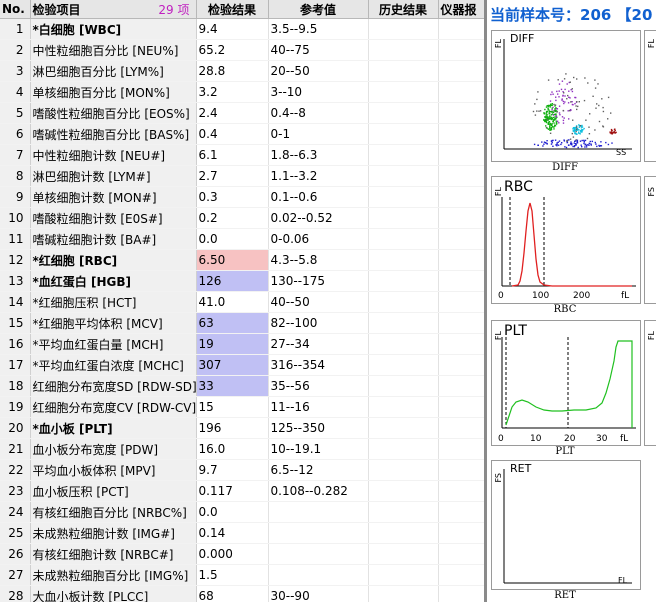 This screenshot has height=602, width=656. I want to click on table-row: 14 *红细胞压积 [HCT] 41.0 40--50, so click(242, 302).